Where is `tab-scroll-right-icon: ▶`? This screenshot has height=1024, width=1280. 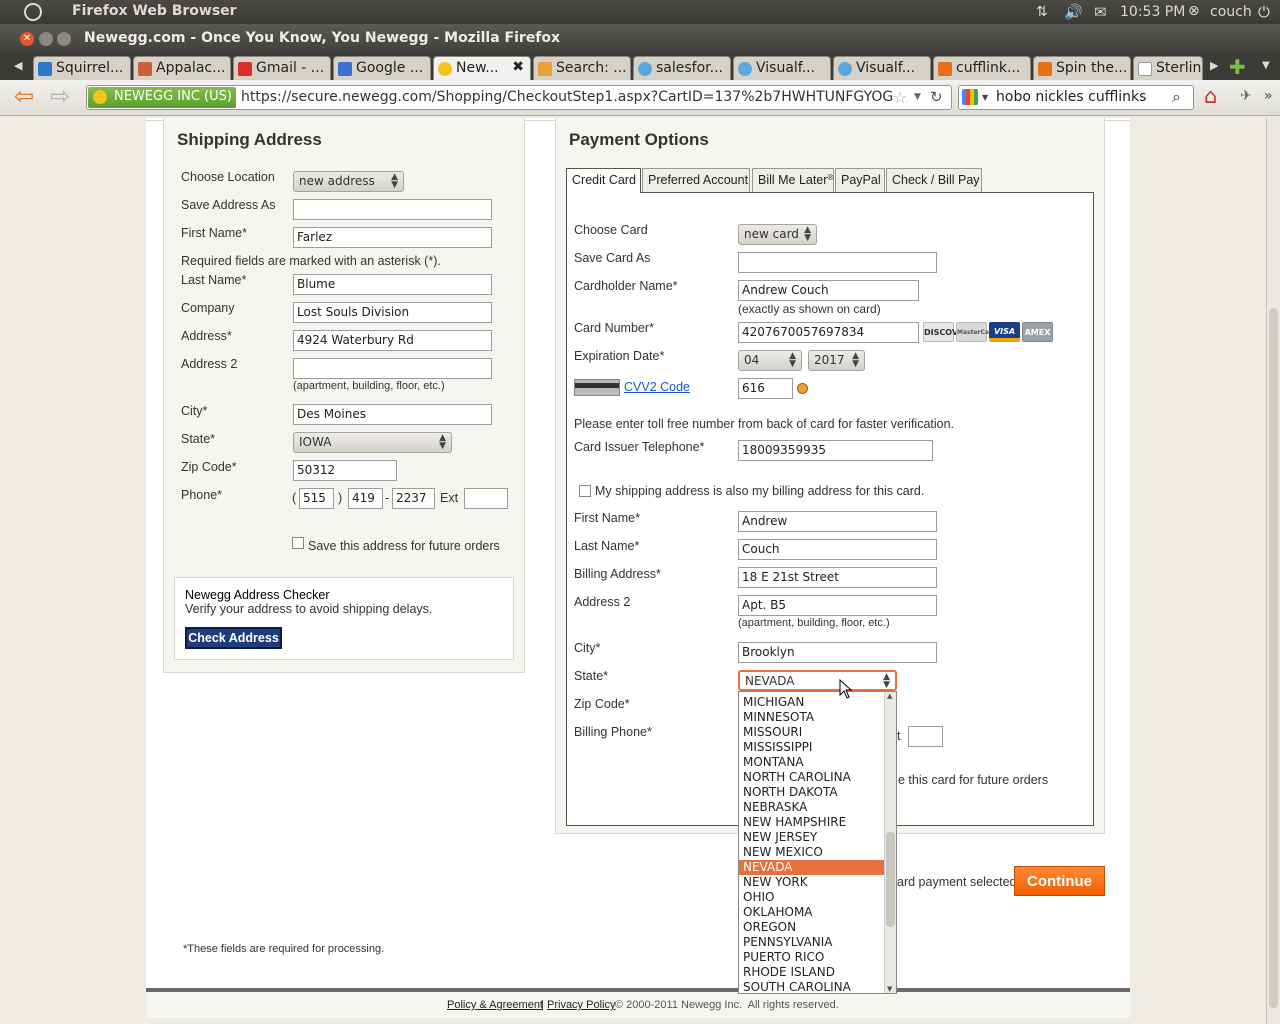 tab-scroll-right-icon: ▶ is located at coordinates (1214, 65).